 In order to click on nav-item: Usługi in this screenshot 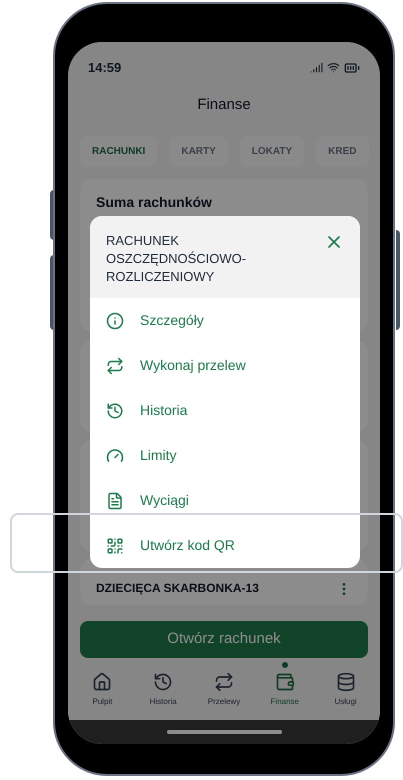, I will do `click(346, 685)`.